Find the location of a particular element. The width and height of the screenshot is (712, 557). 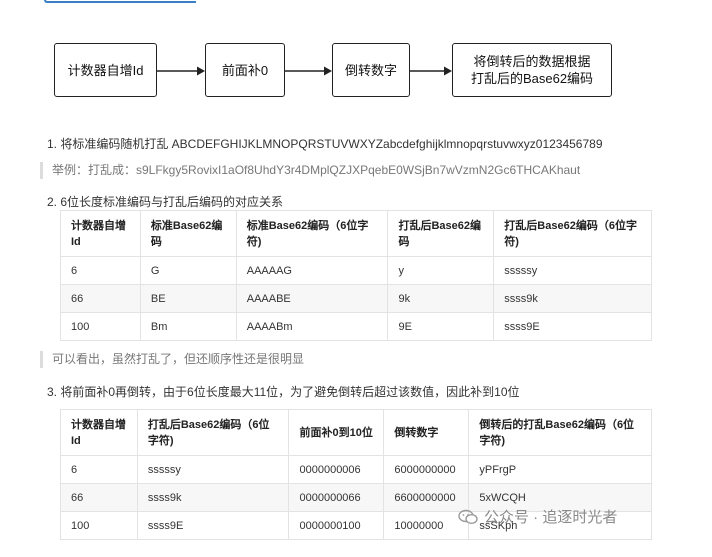

note-quote: 可以看出，虽然打乱了，但还顺序性还是很明显 is located at coordinates (172, 359).